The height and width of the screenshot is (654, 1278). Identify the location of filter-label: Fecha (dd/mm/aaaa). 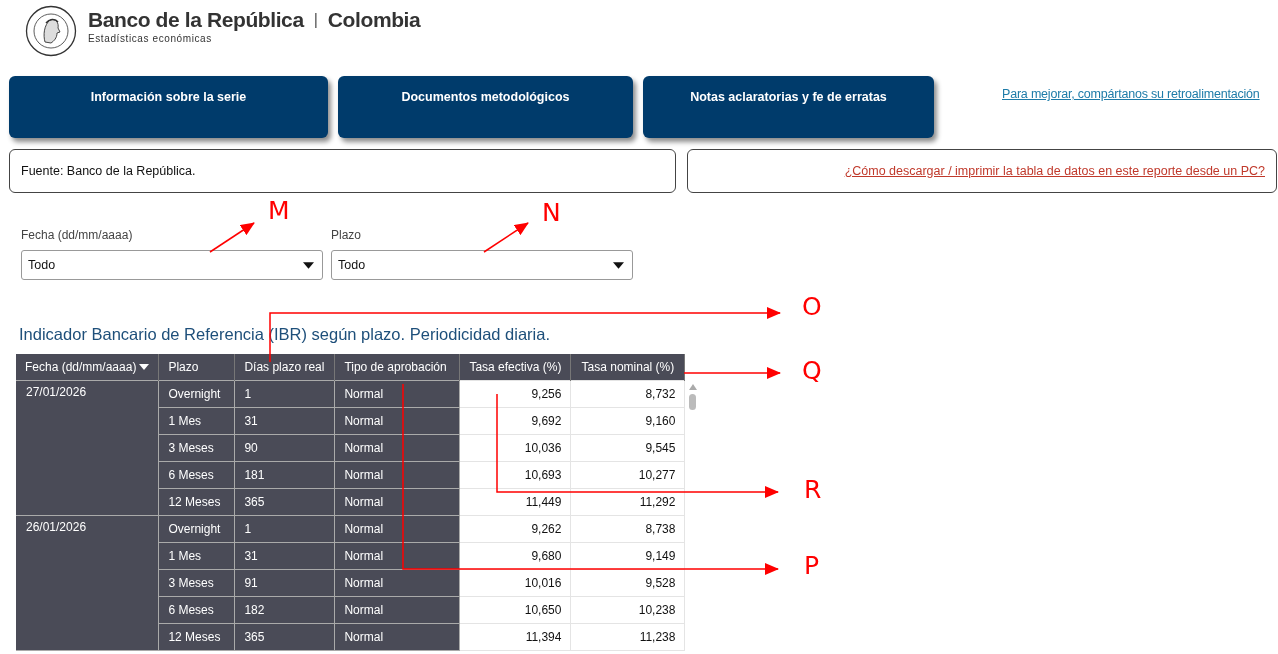
(77, 235).